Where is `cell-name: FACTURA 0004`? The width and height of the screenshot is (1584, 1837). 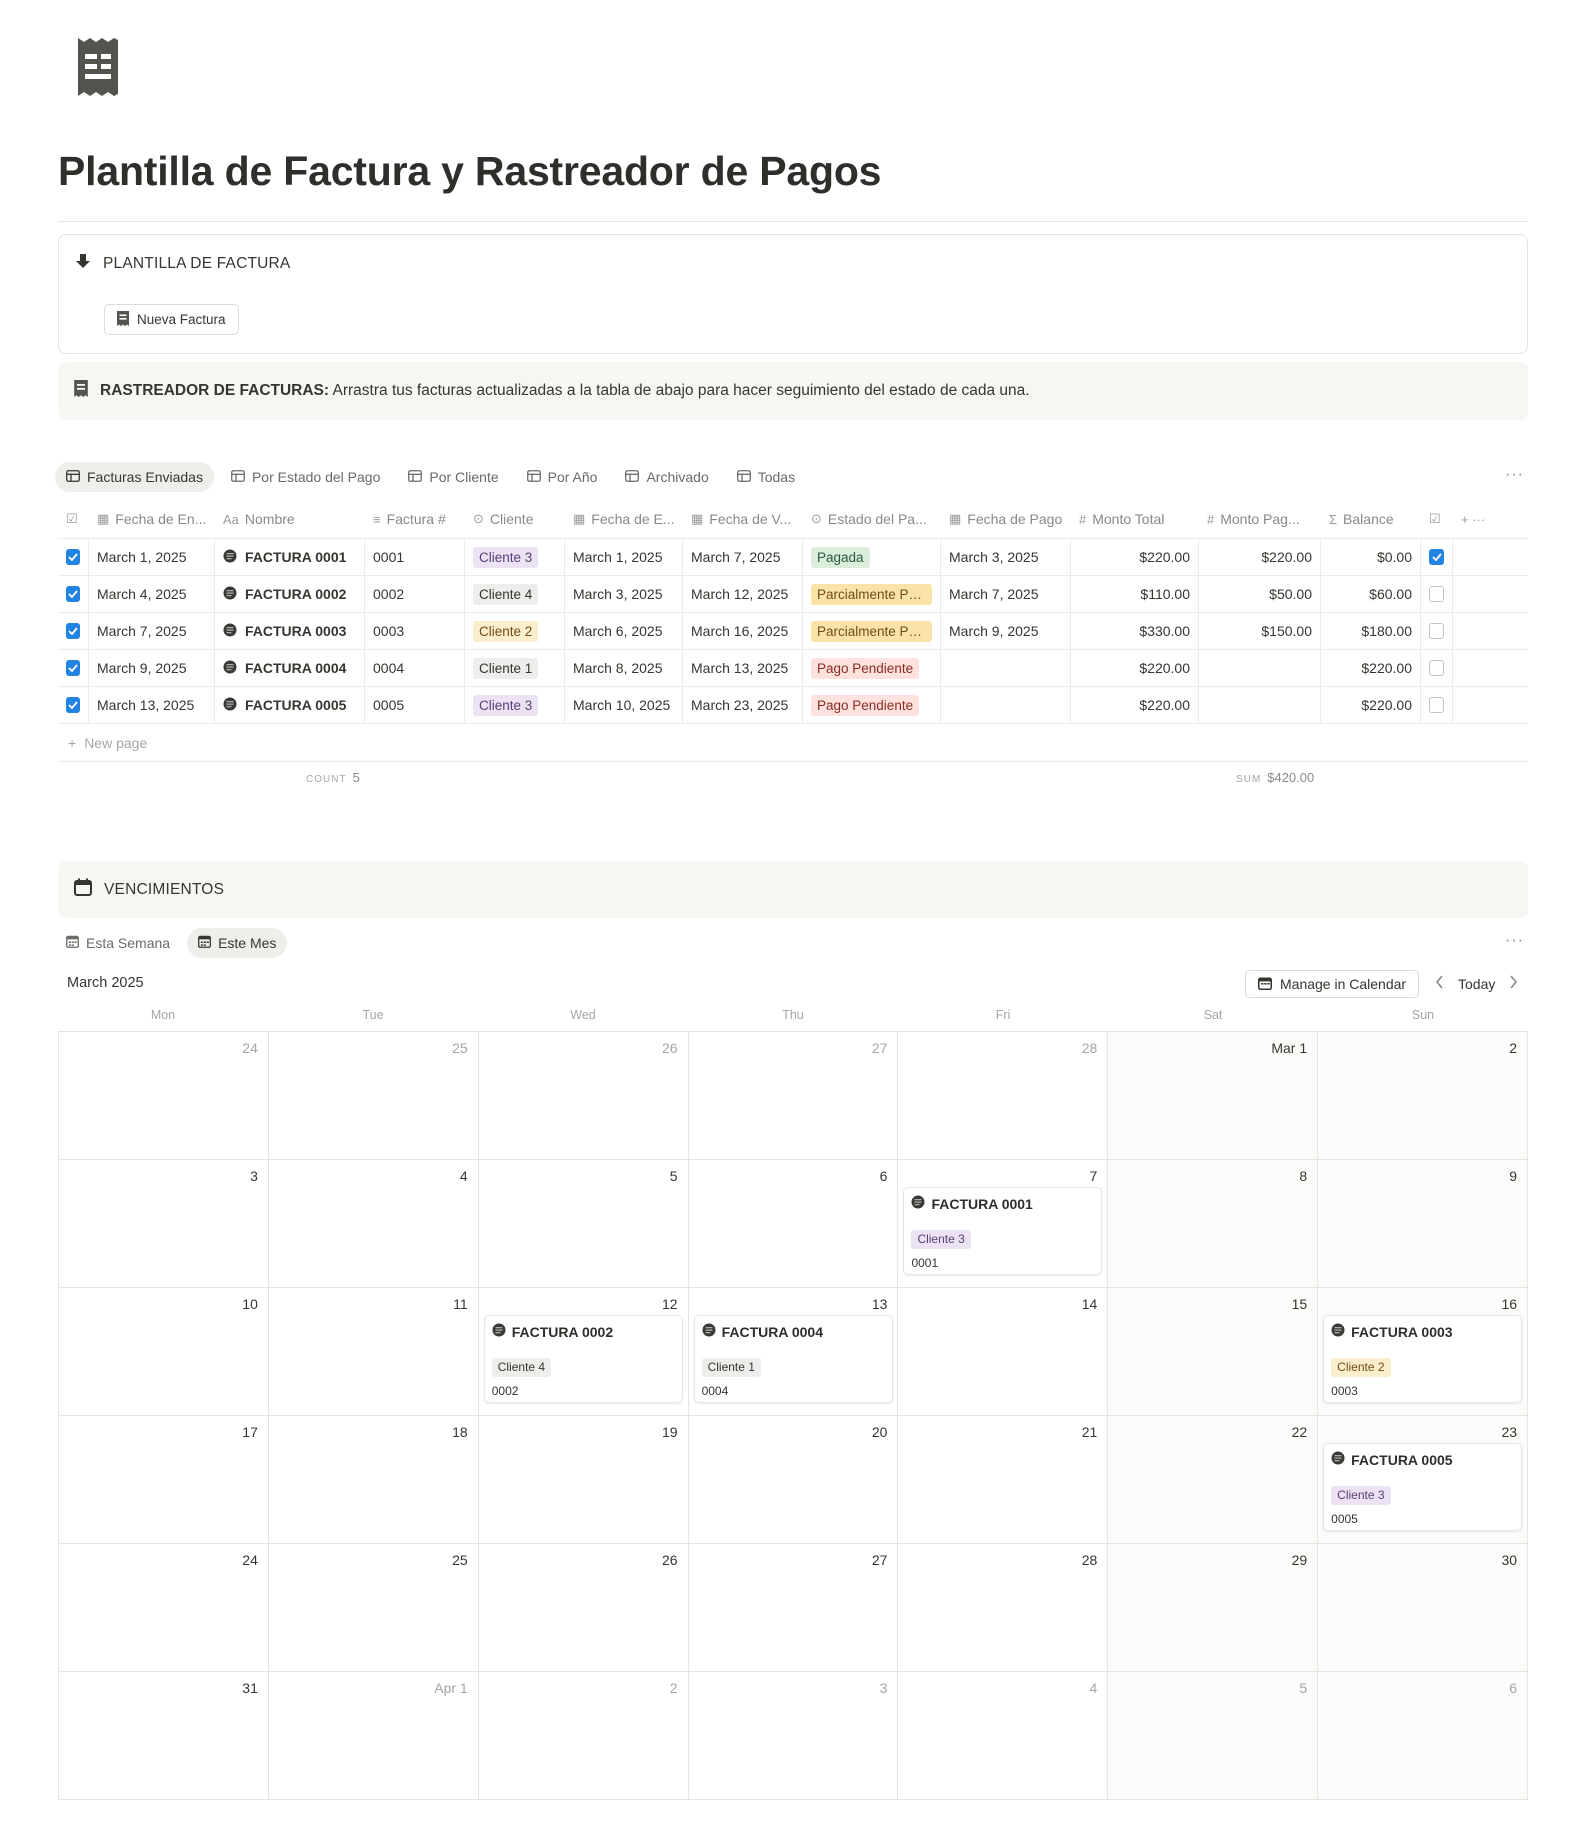
cell-name: FACTURA 0004 is located at coordinates (290, 668).